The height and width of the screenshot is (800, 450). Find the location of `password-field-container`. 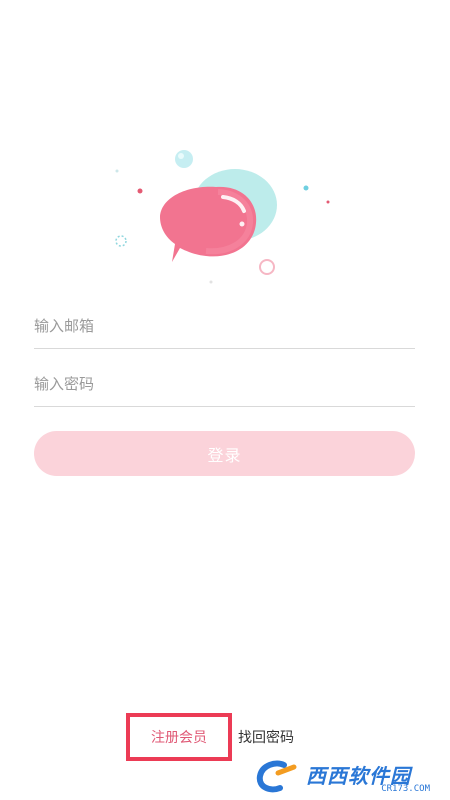

password-field-container is located at coordinates (224, 384).